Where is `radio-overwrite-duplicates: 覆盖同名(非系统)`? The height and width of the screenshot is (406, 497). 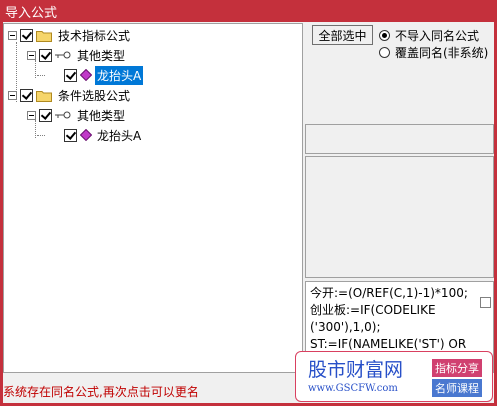 radio-overwrite-duplicates: 覆盖同名(非系统) is located at coordinates (433, 52).